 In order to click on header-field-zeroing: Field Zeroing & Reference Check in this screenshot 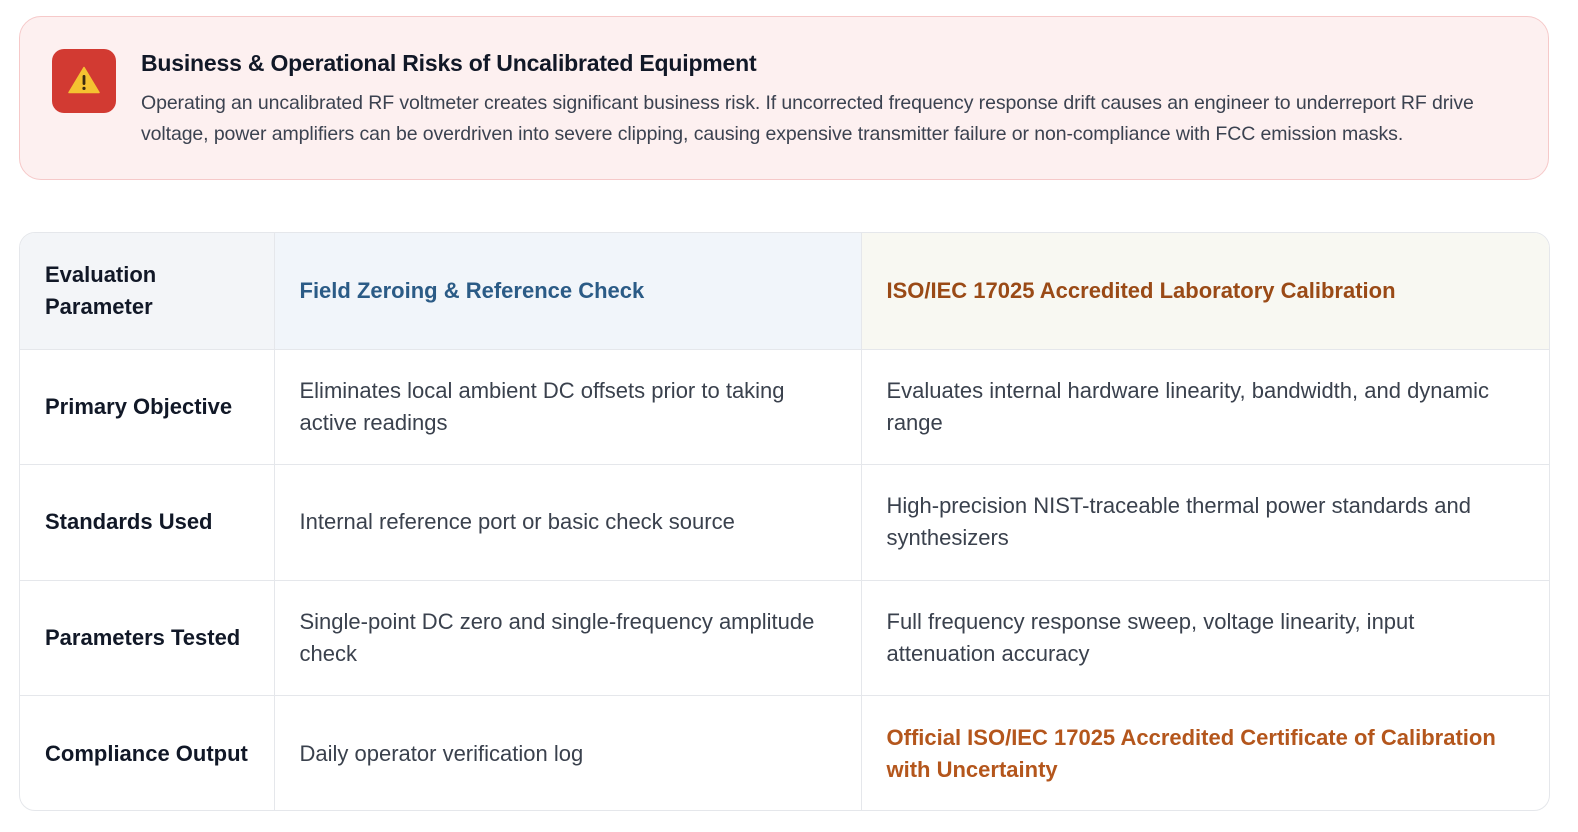, I will do `click(568, 291)`.